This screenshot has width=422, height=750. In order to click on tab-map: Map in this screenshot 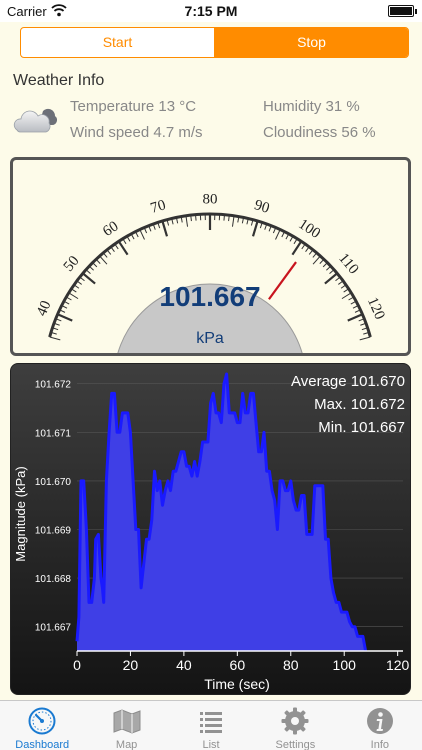, I will do `click(126, 725)`.